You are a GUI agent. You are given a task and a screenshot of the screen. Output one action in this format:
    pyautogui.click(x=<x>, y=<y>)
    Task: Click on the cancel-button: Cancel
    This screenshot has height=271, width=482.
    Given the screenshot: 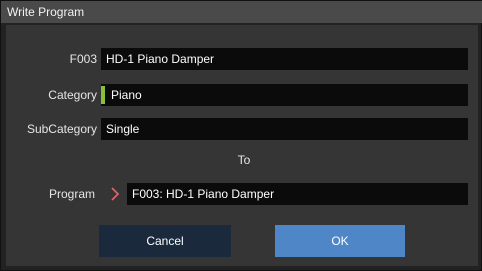 What is the action you would take?
    pyautogui.click(x=165, y=241)
    